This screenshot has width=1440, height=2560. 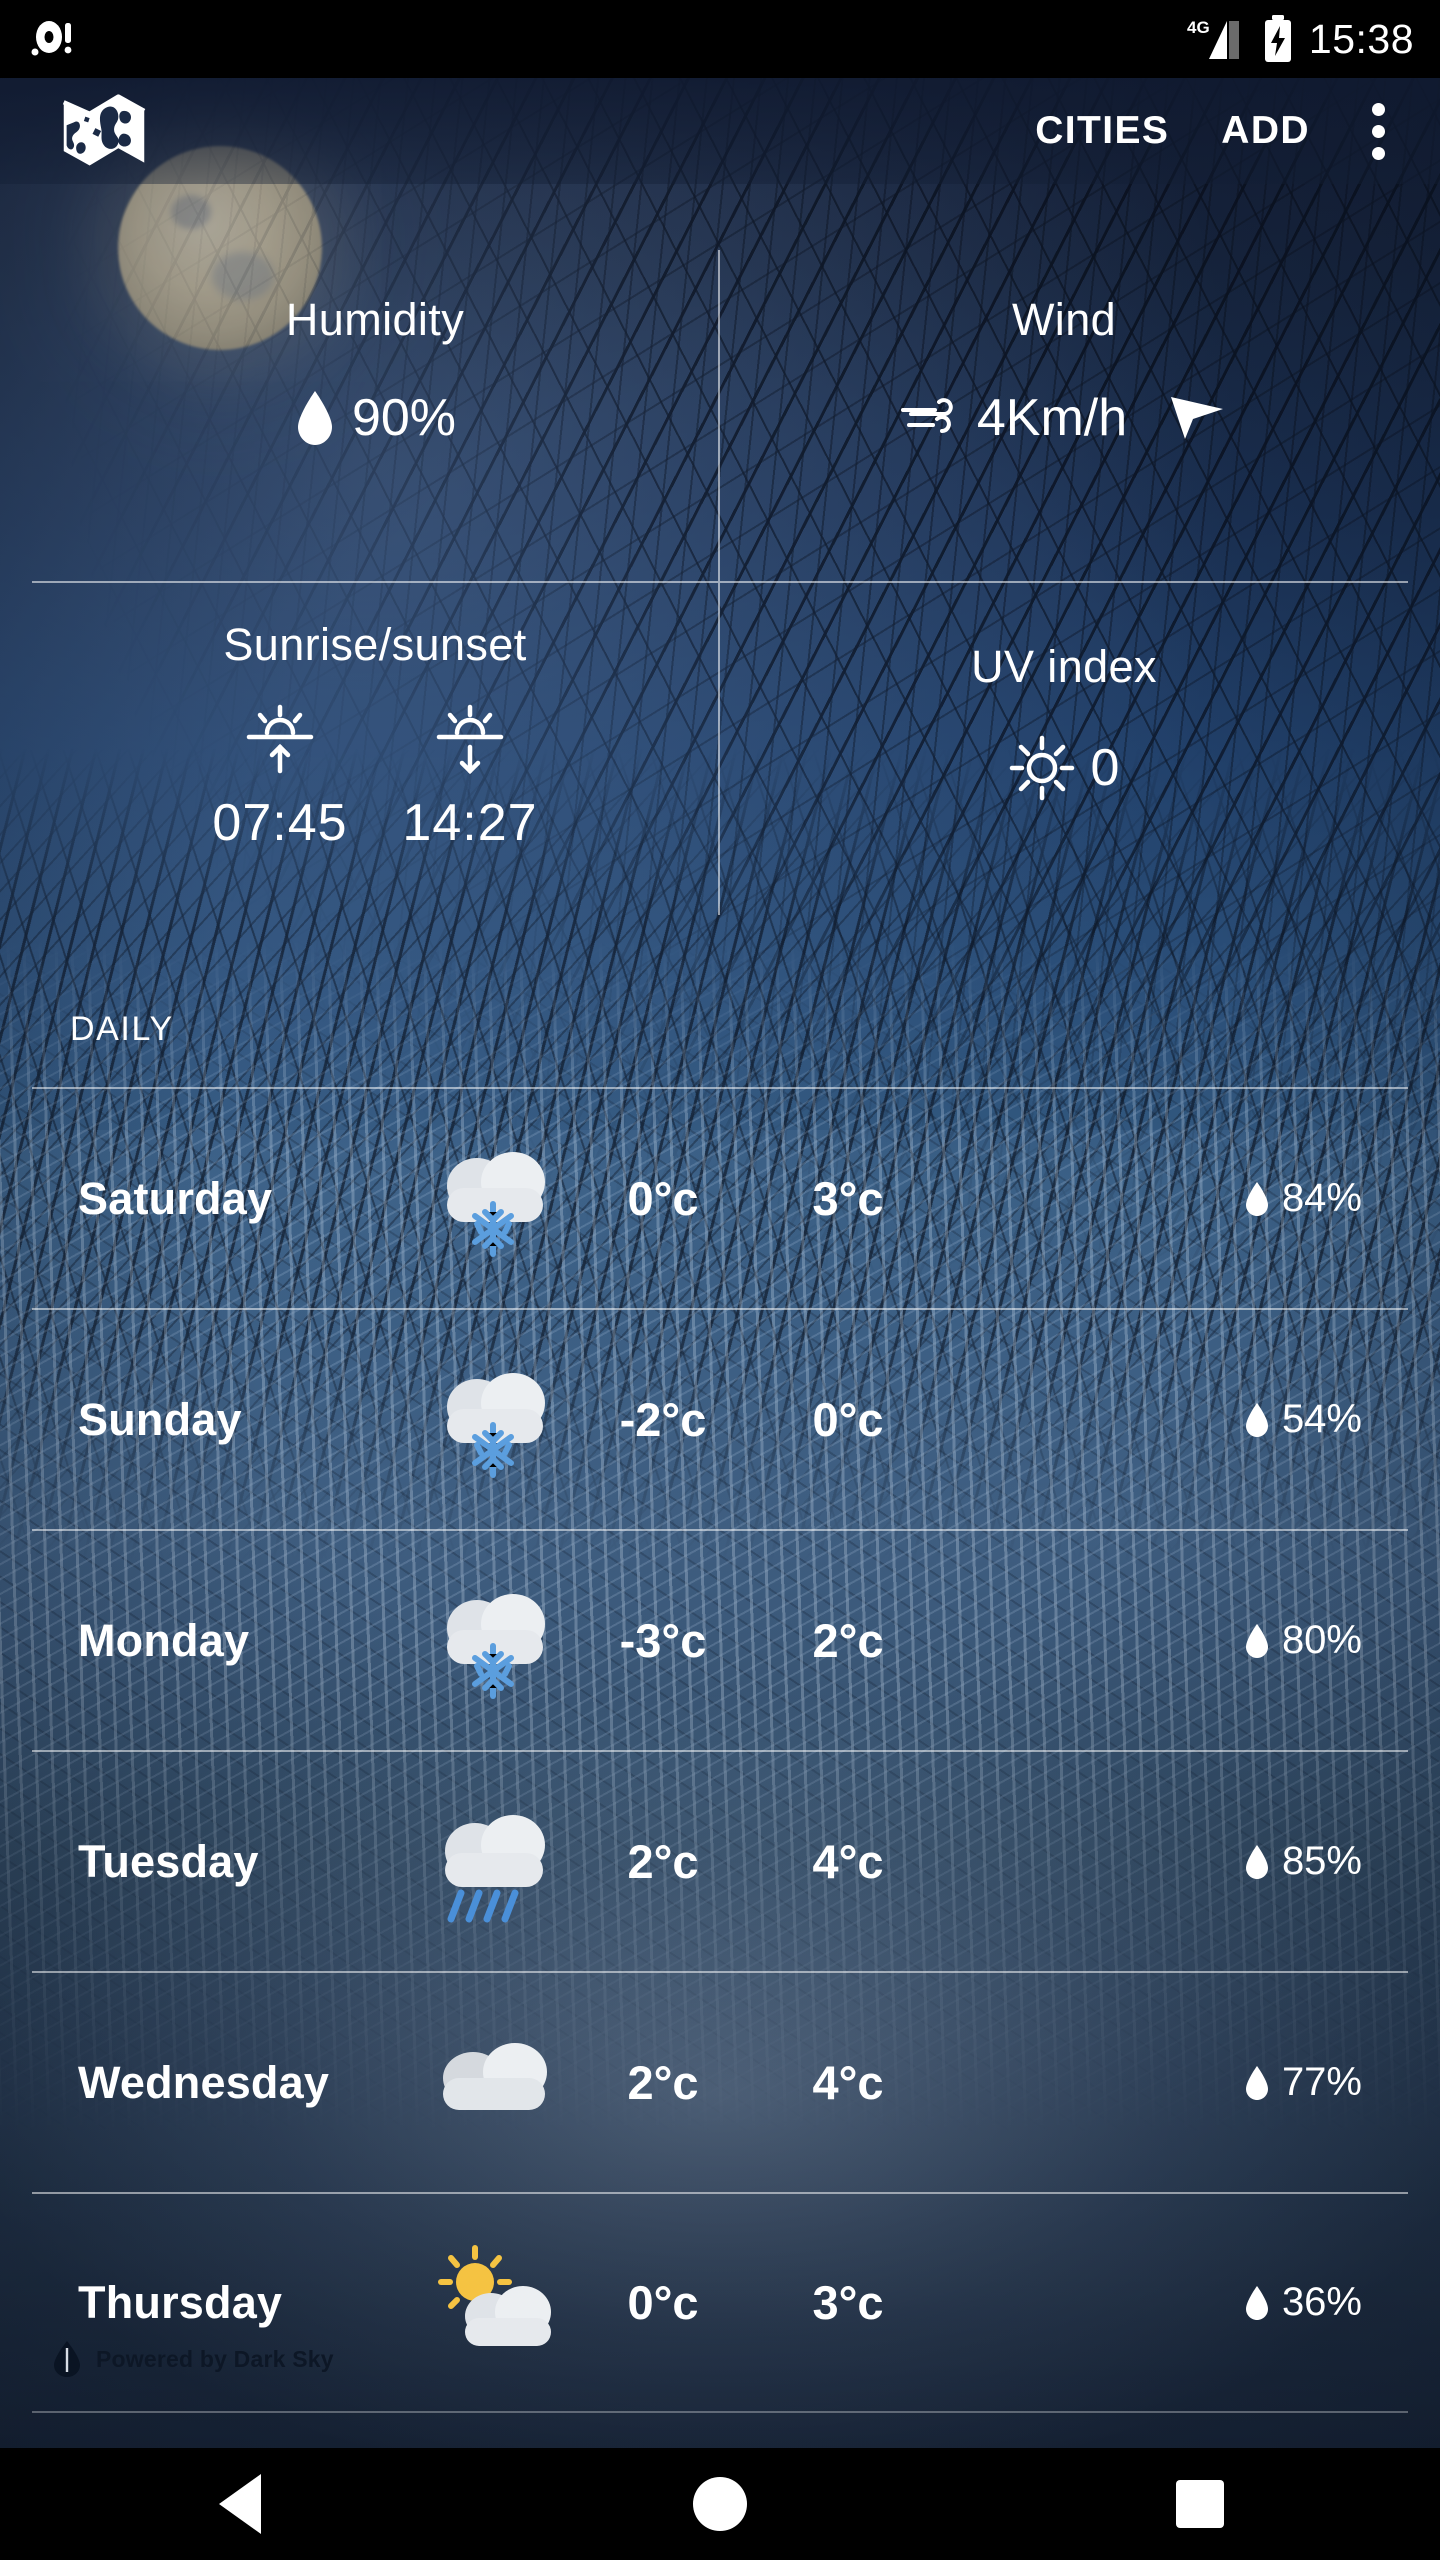 I want to click on sunrise-block: 07:45, so click(x=280, y=776).